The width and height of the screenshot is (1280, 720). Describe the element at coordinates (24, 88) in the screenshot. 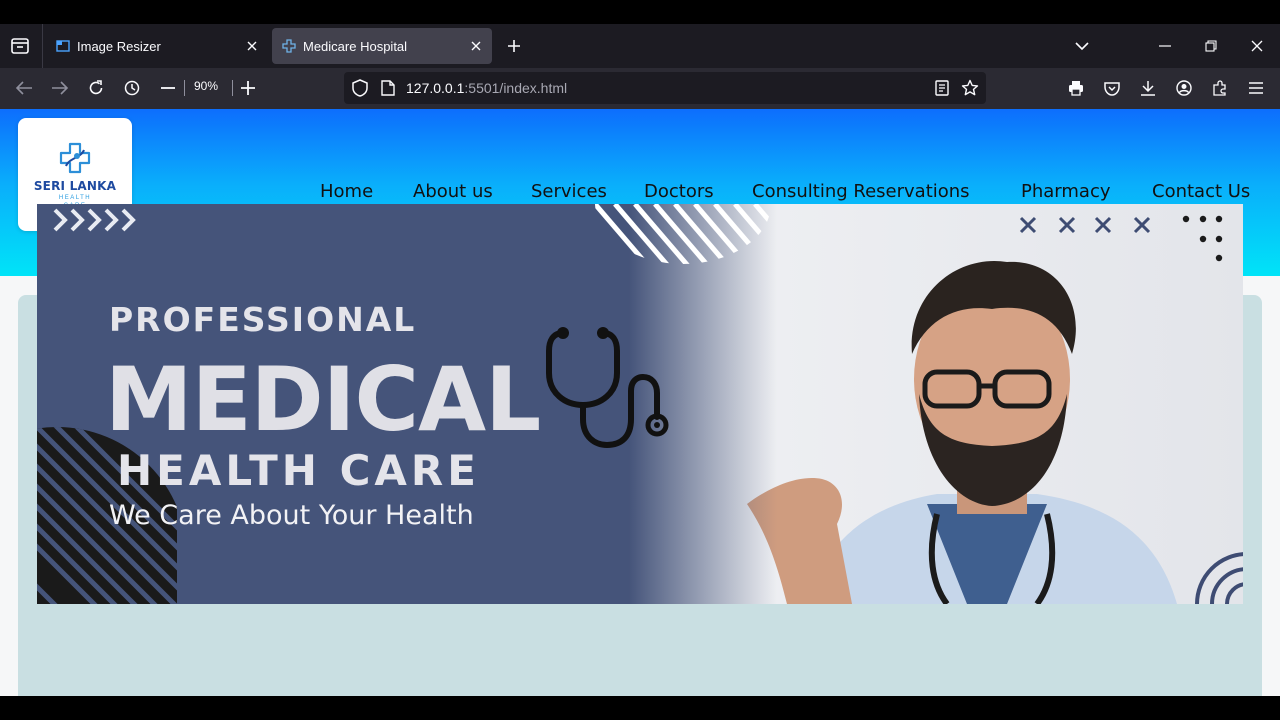

I see `back-icon` at that location.